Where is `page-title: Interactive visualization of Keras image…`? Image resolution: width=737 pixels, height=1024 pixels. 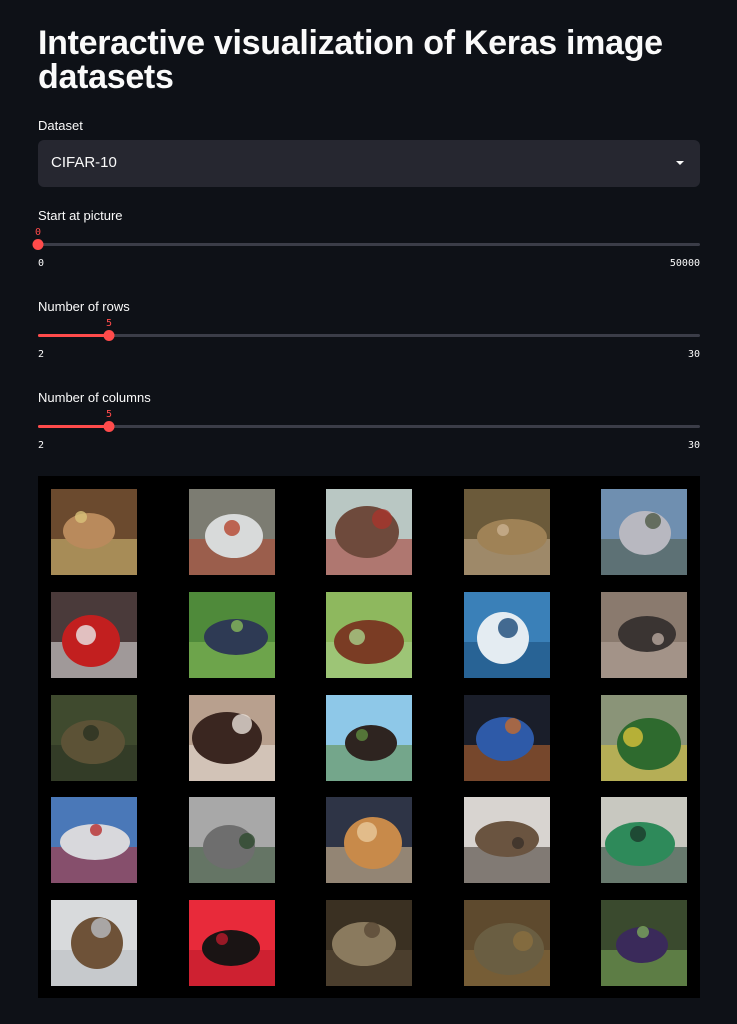 page-title: Interactive visualization of Keras image… is located at coordinates (350, 60).